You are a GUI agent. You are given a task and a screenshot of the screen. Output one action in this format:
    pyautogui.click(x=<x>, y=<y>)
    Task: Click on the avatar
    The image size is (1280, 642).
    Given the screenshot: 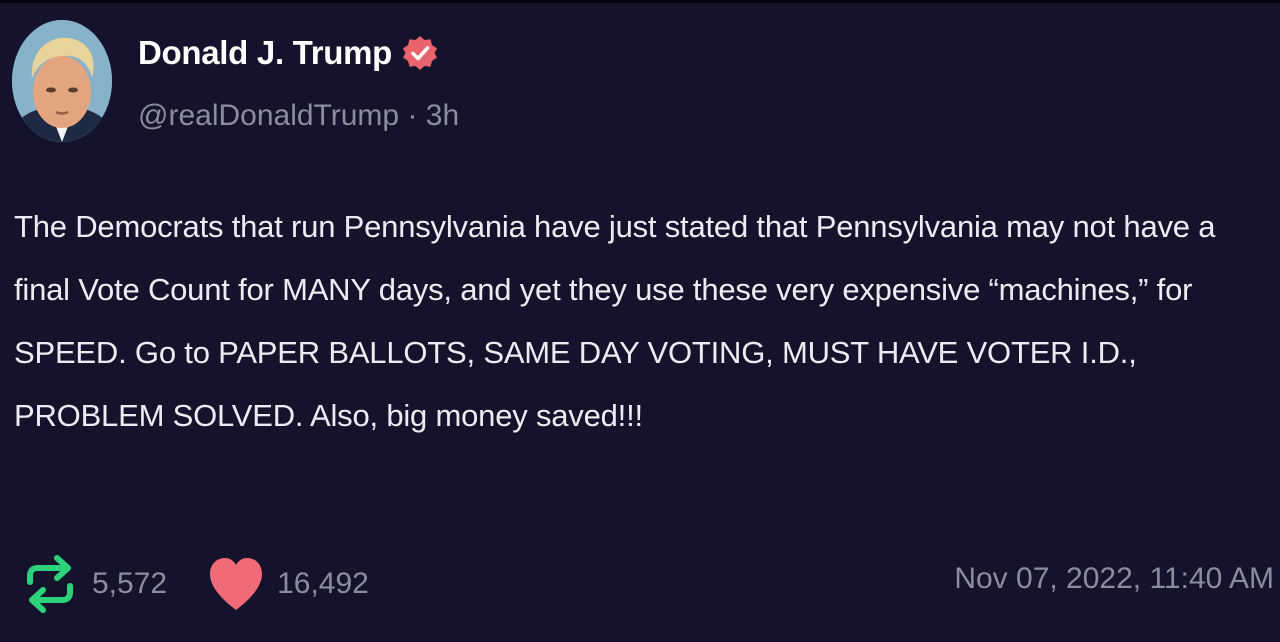 What is the action you would take?
    pyautogui.click(x=62, y=81)
    